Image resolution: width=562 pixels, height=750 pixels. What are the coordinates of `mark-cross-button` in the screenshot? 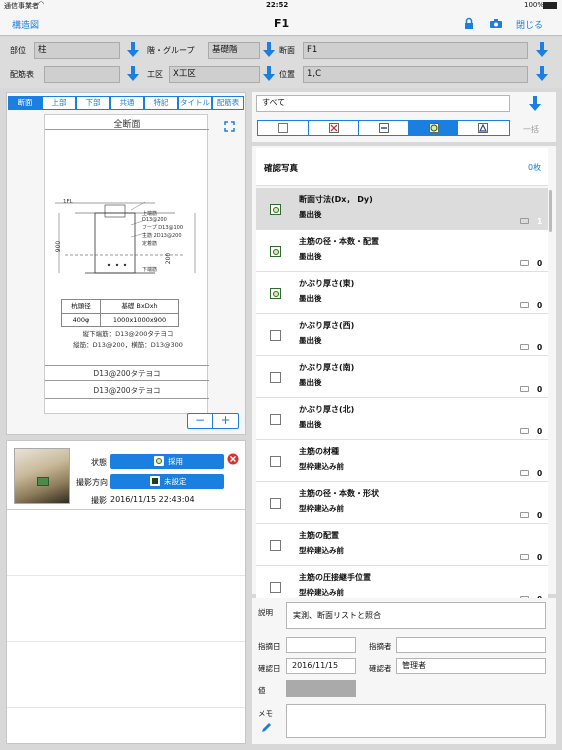 It's located at (334, 128).